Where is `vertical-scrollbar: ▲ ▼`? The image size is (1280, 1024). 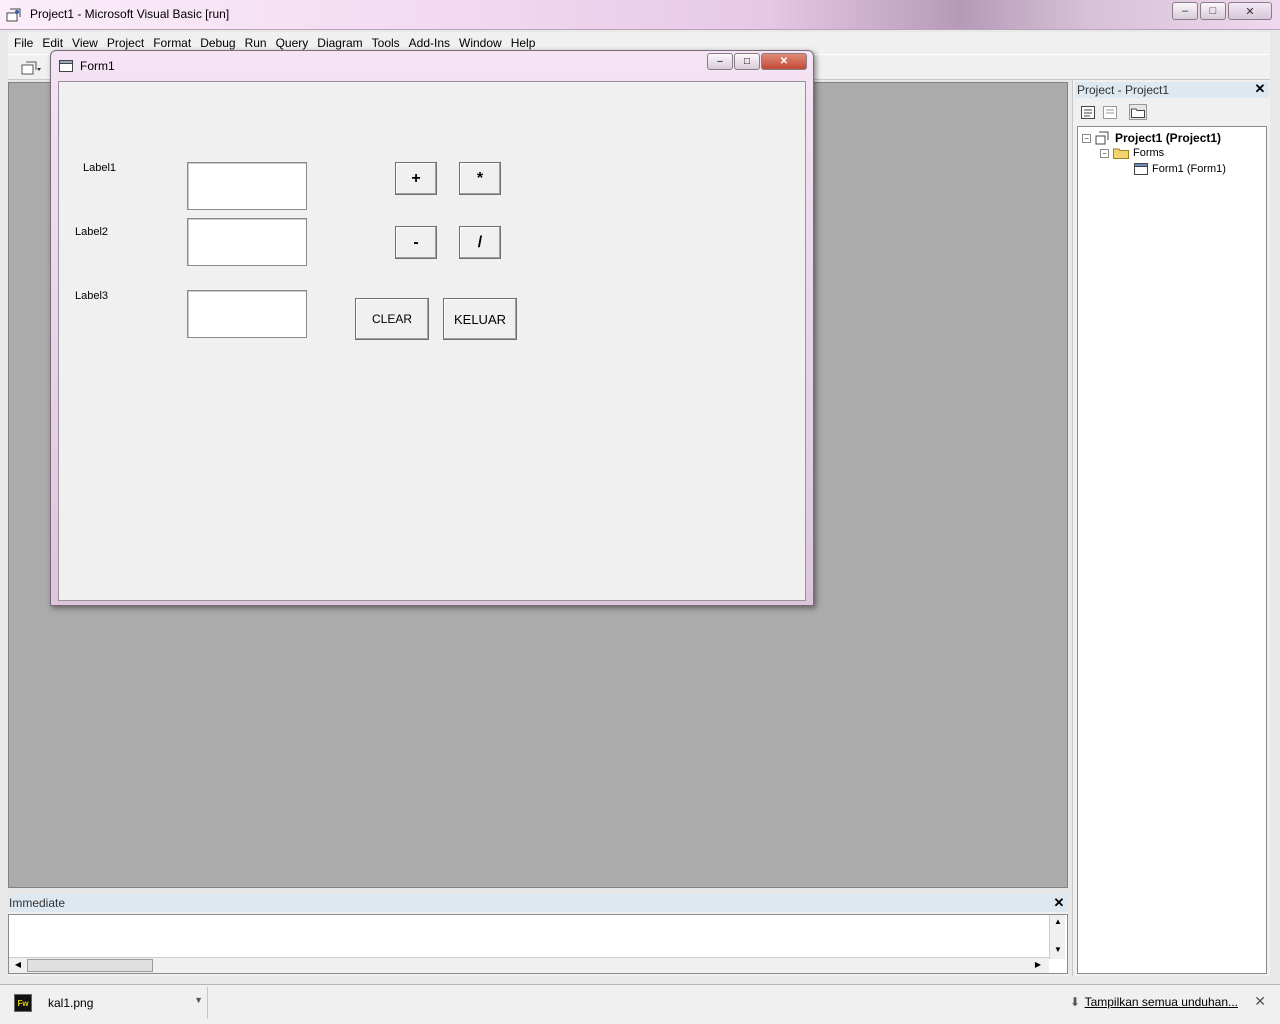 vertical-scrollbar: ▲ ▼ is located at coordinates (1057, 937).